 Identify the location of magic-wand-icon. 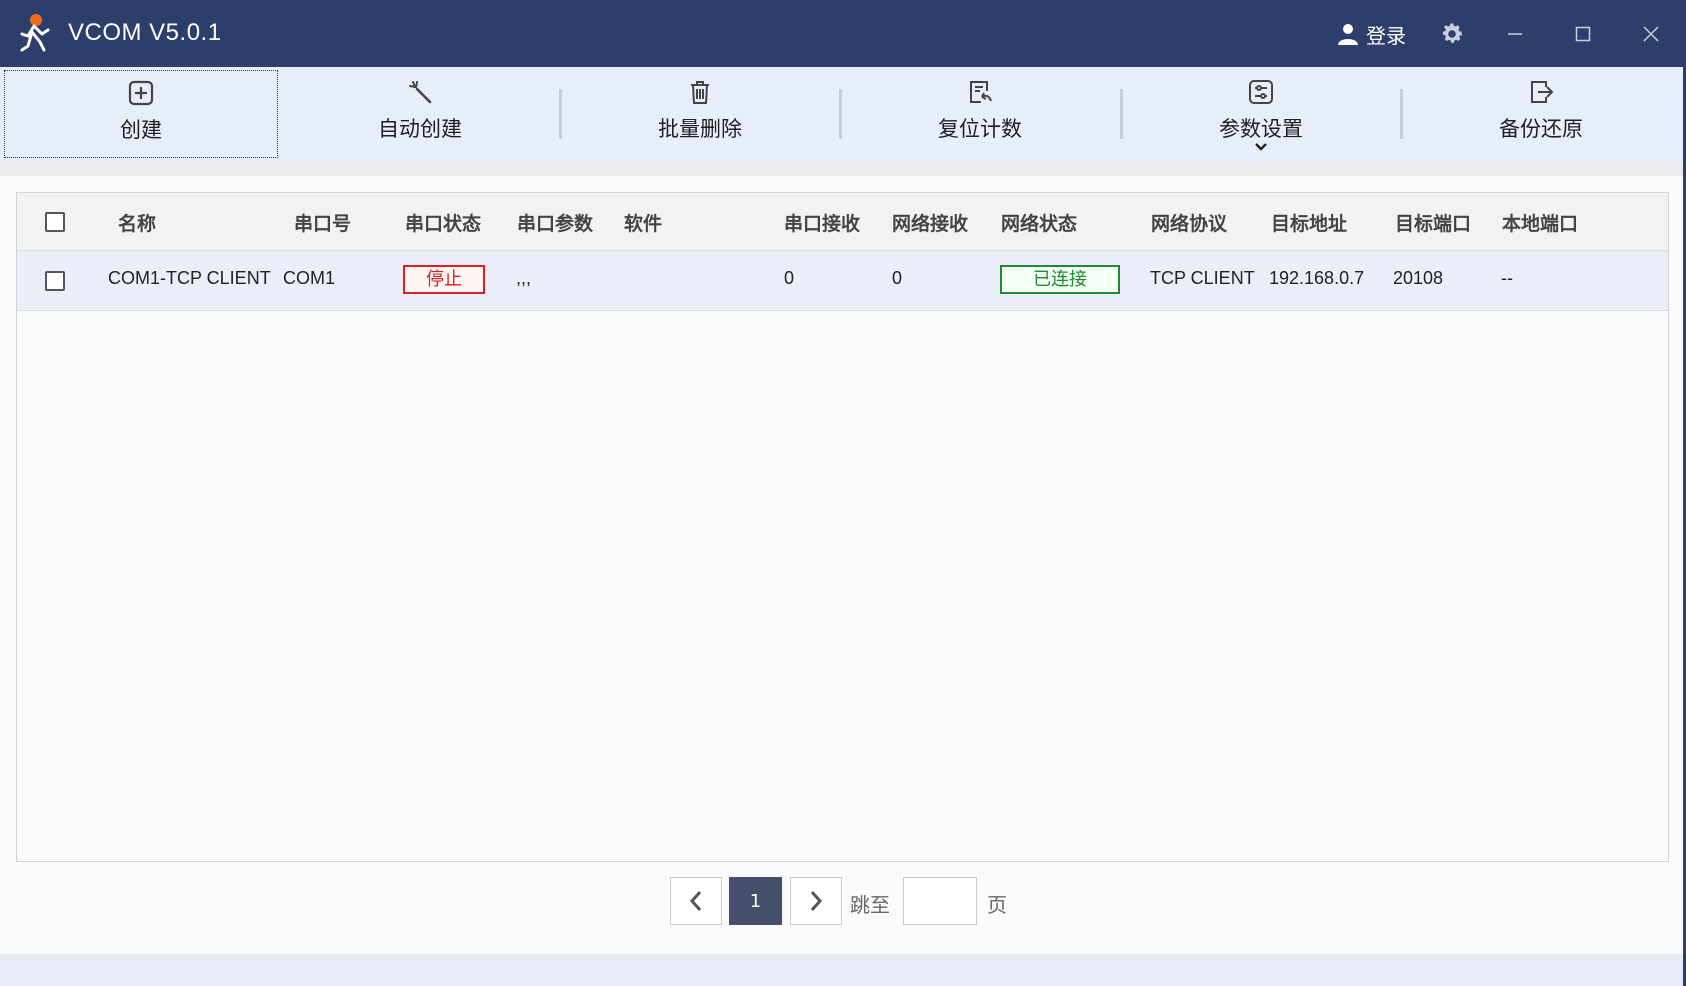
(420, 92).